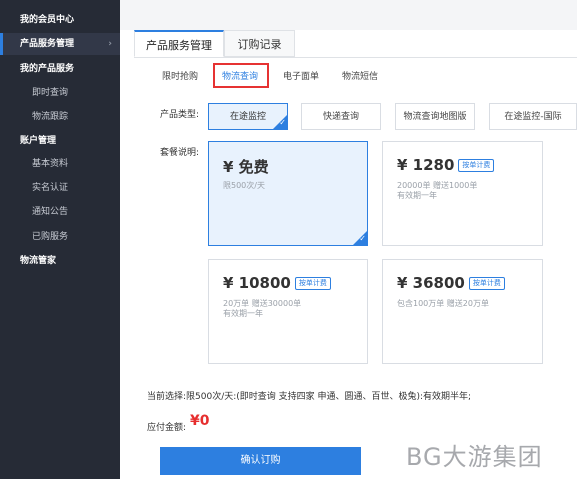 The height and width of the screenshot is (479, 577). What do you see at coordinates (355, 57) in the screenshot?
I see `tab-divider` at bounding box center [355, 57].